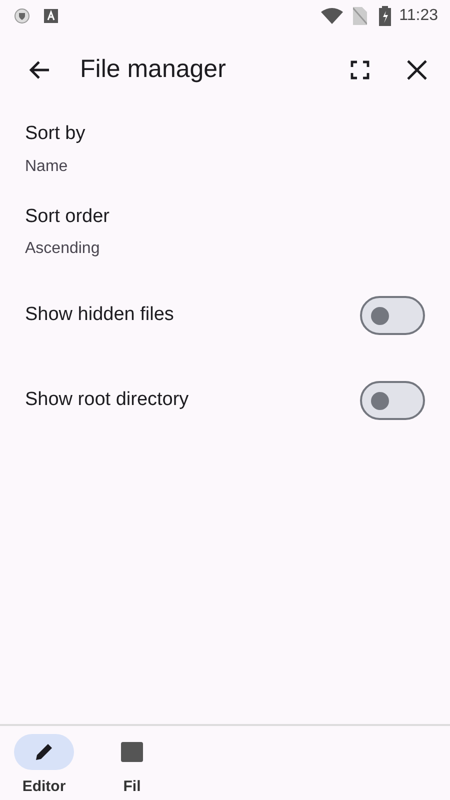  Describe the element at coordinates (418, 16) in the screenshot. I see `clock: 11:23` at that location.